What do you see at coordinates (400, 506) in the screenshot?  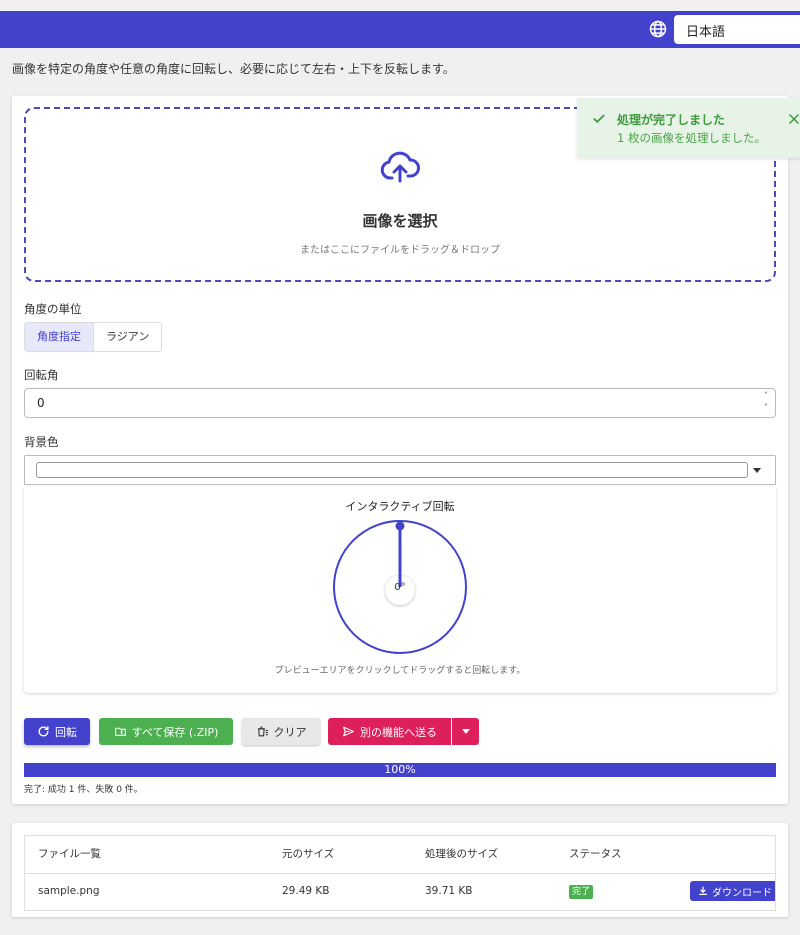 I see `interactive-rotate-title: インタラクティブ回転` at bounding box center [400, 506].